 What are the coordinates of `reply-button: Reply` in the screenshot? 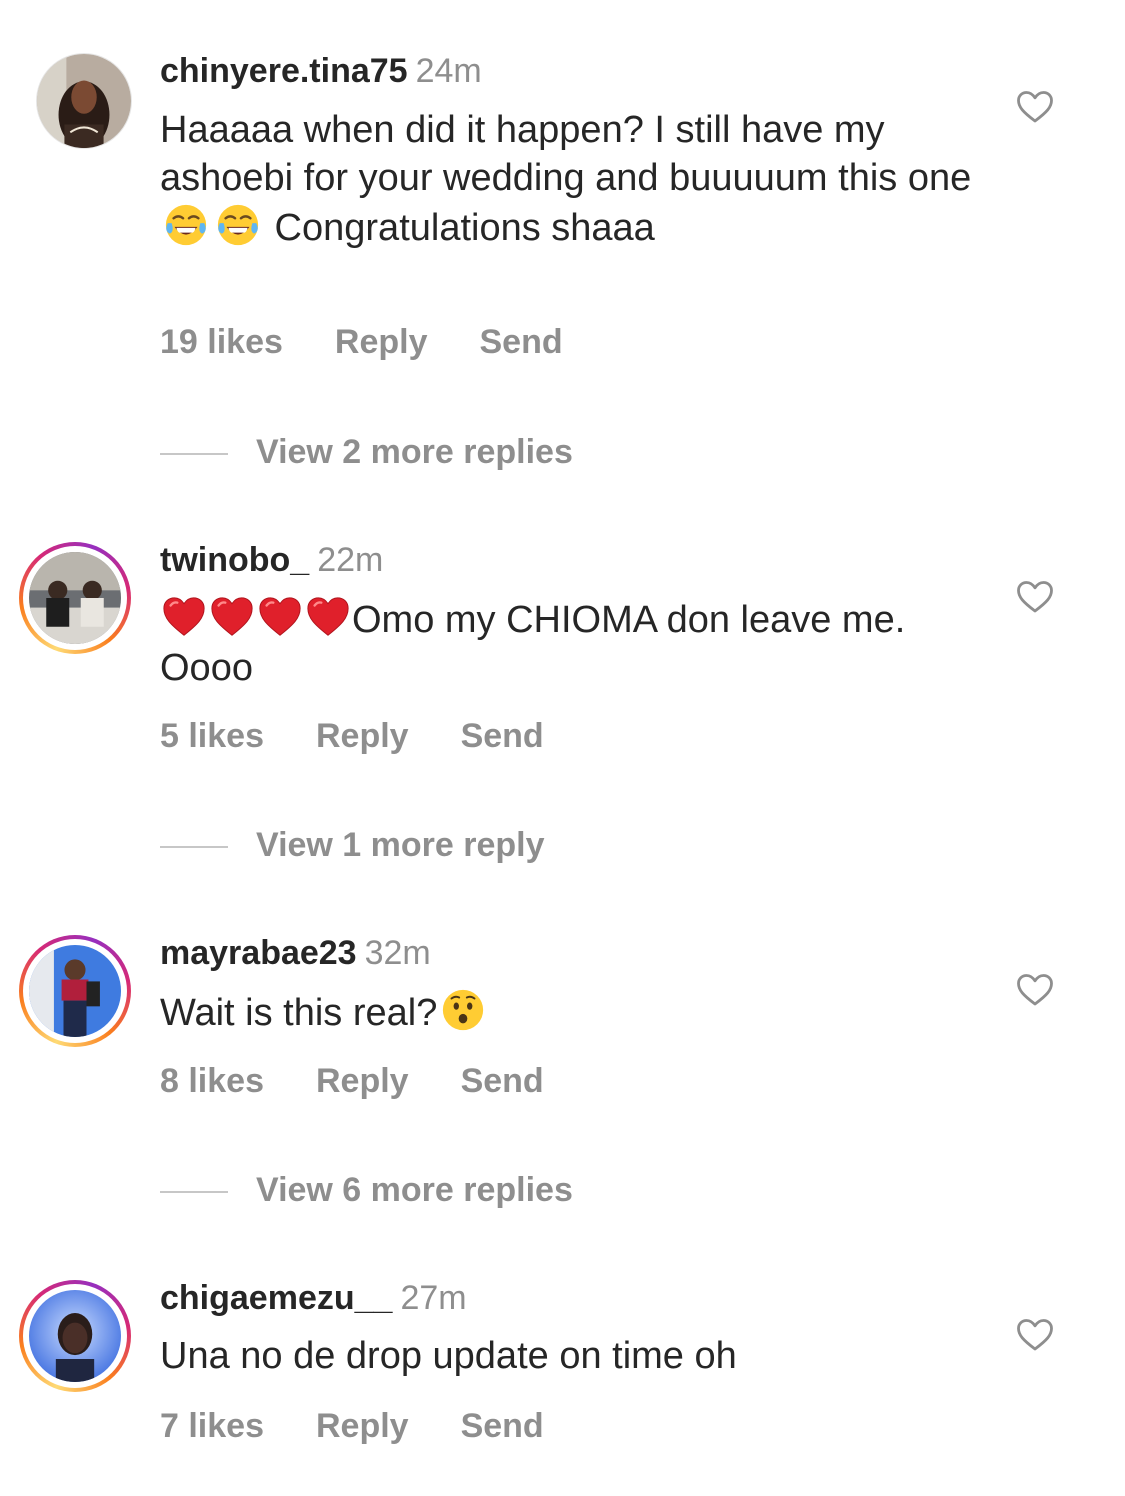 It's located at (362, 1426).